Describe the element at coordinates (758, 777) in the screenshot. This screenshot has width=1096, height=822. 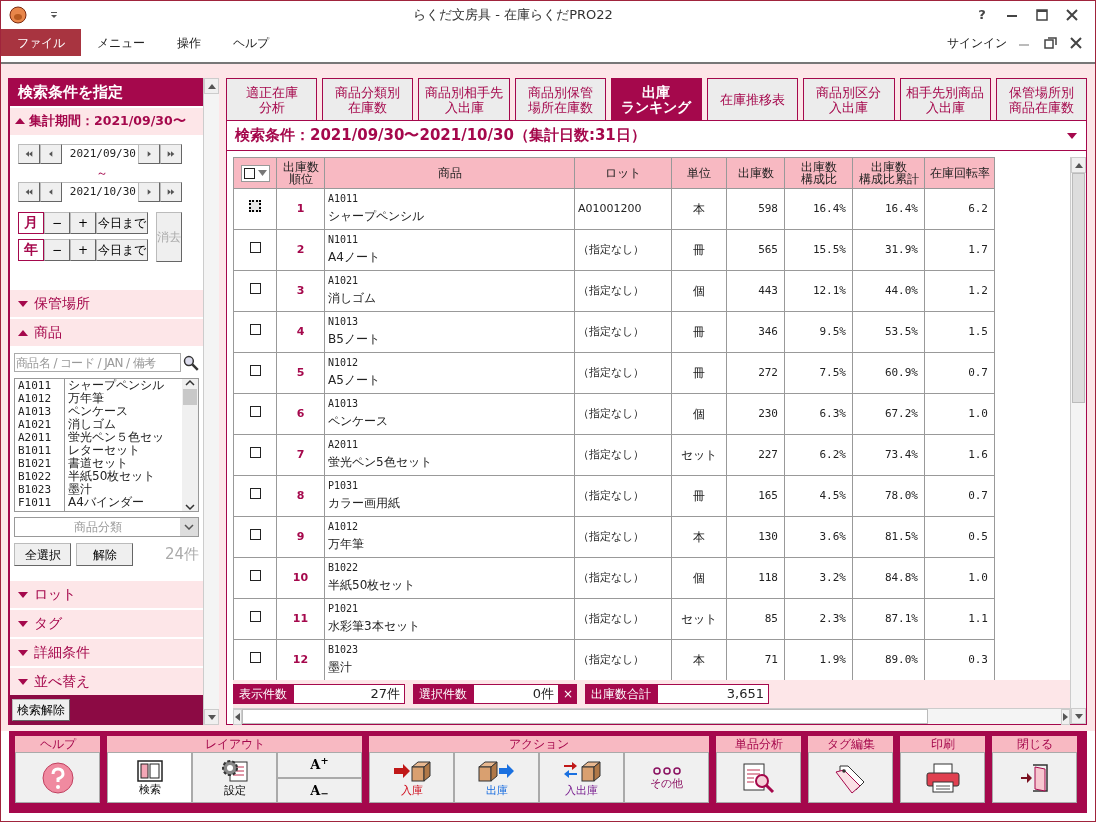
I see `magnifier-document-button` at that location.